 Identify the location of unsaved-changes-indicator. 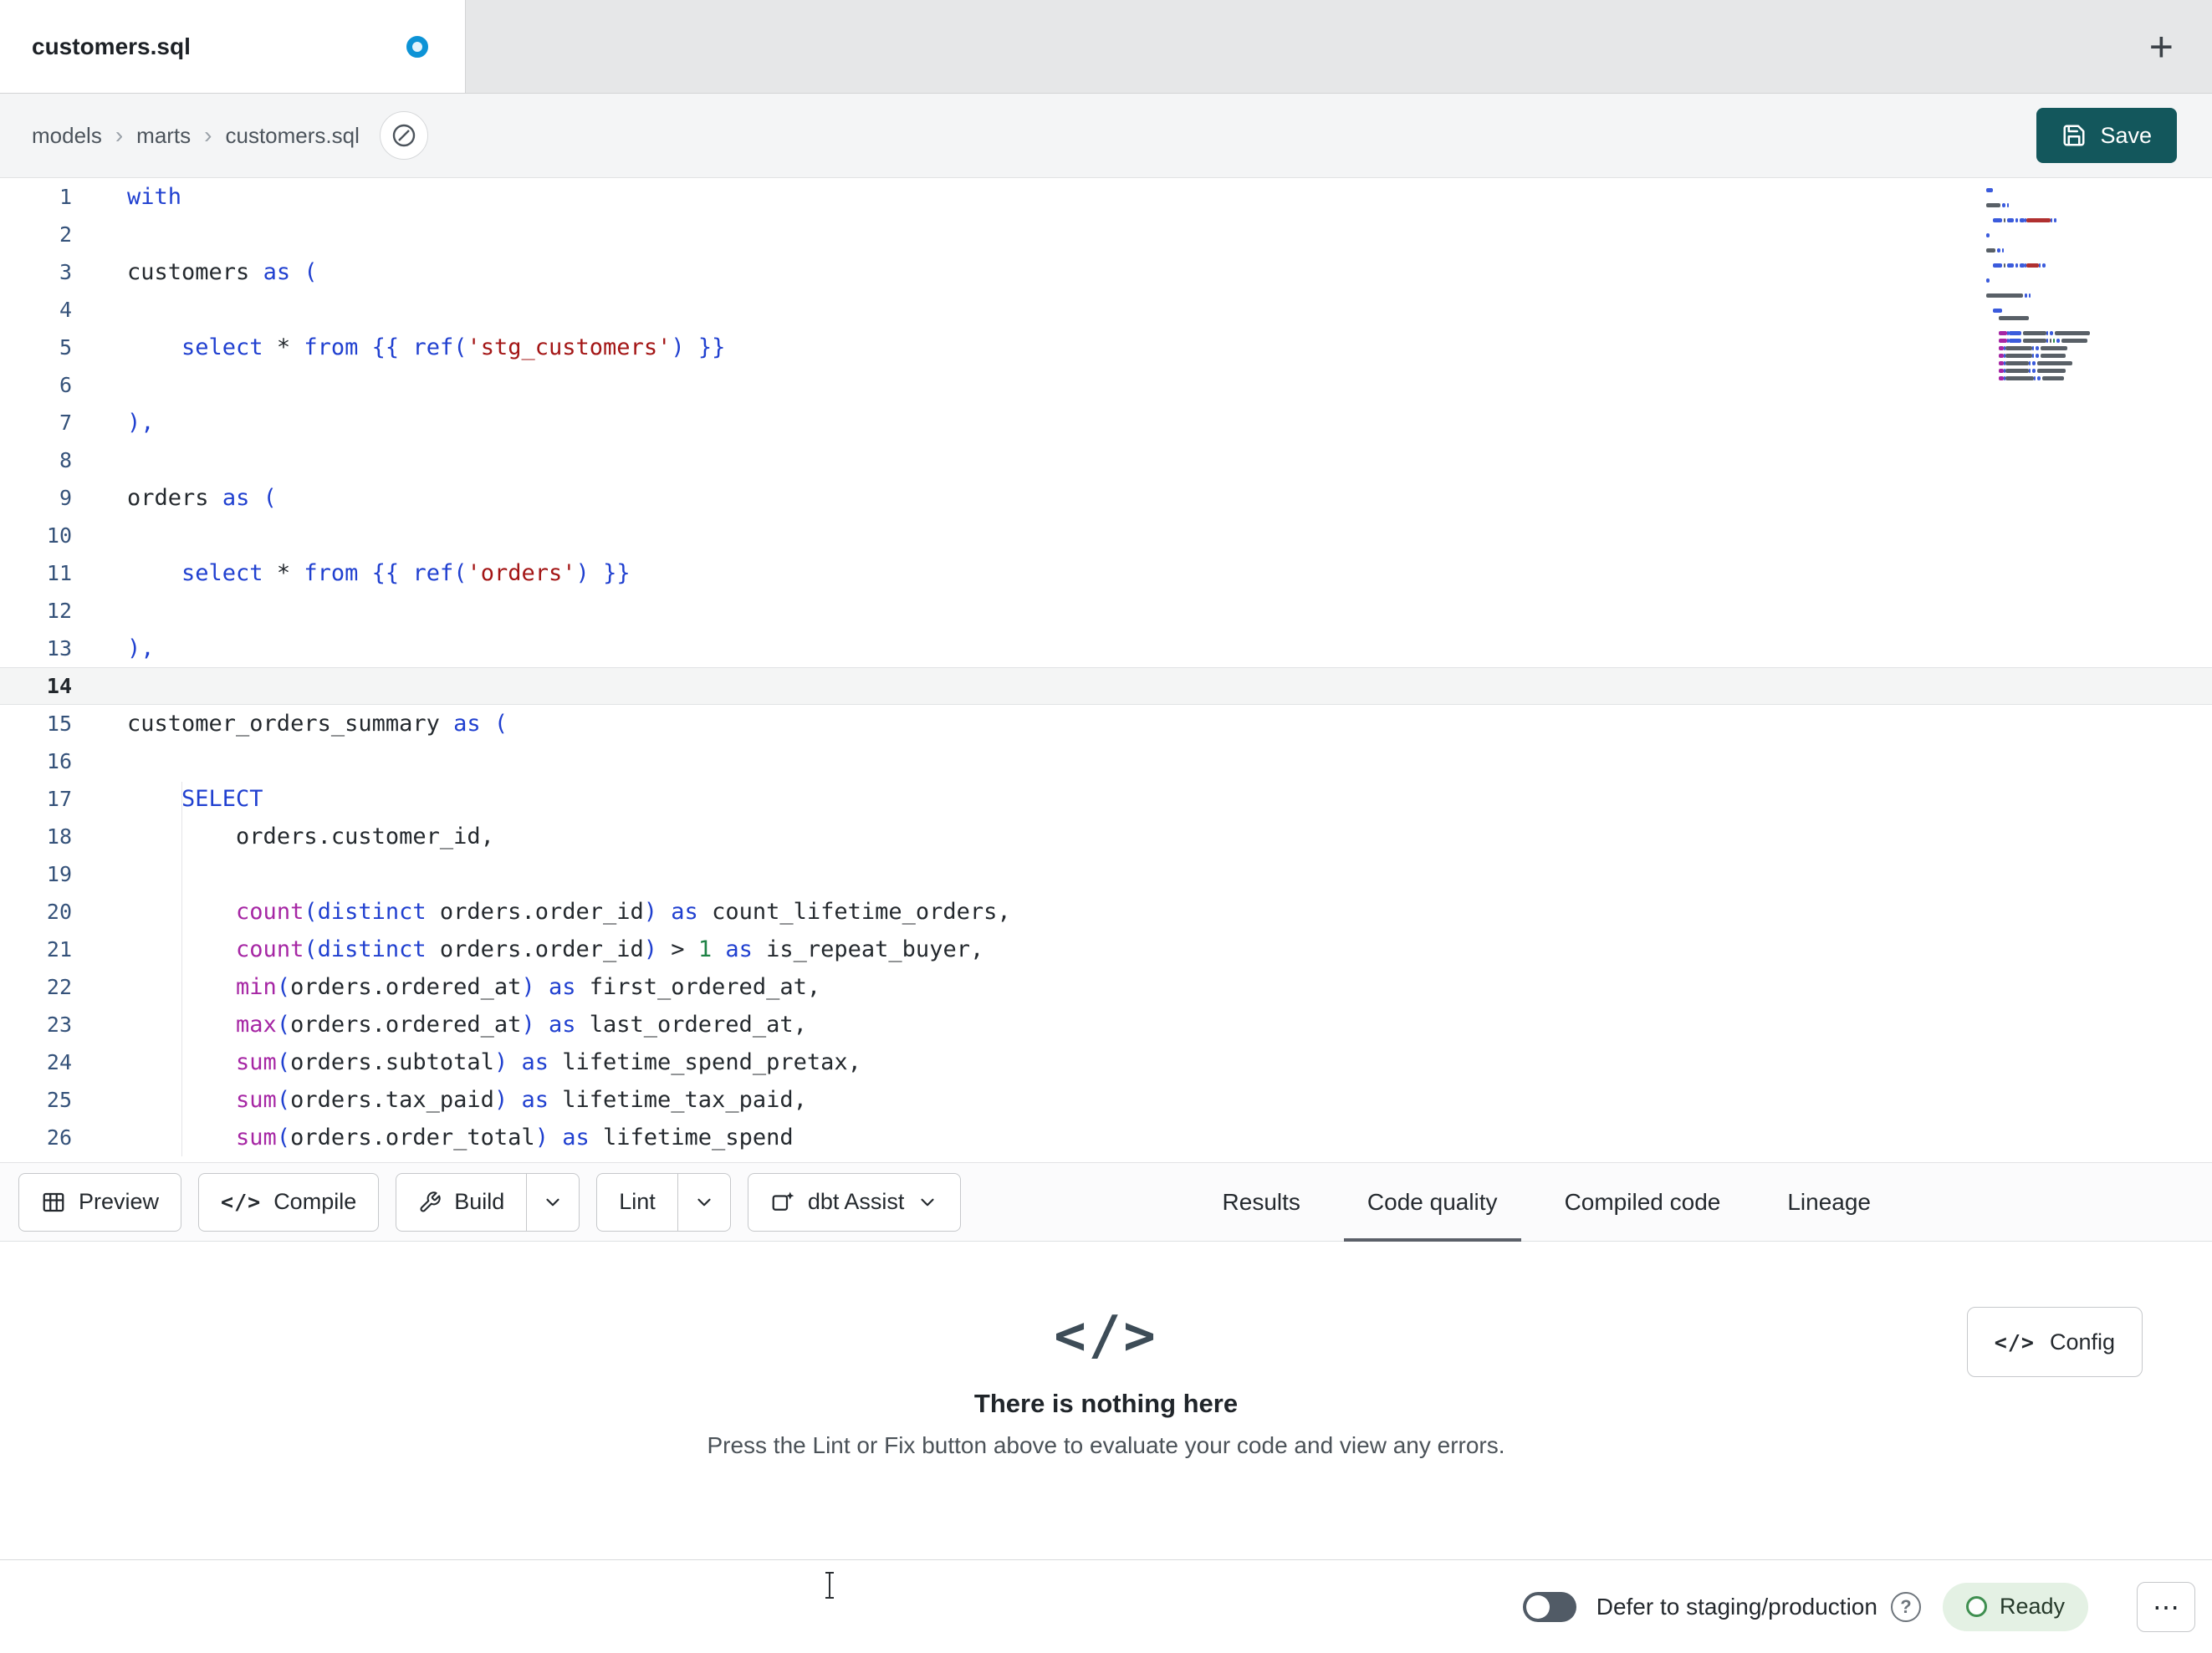
(417, 46).